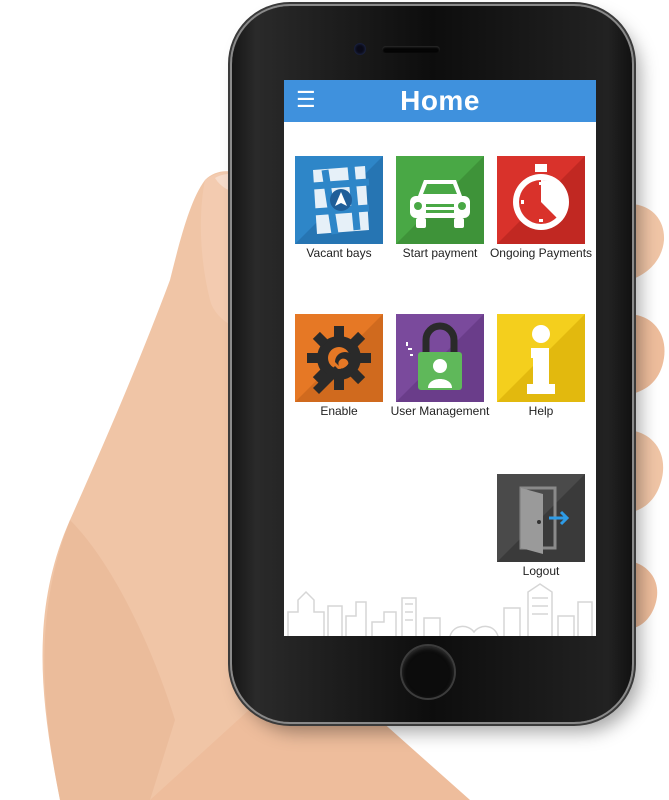 The width and height of the screenshot is (669, 800). Describe the element at coordinates (411, 49) in the screenshot. I see `earpiece-speaker` at that location.